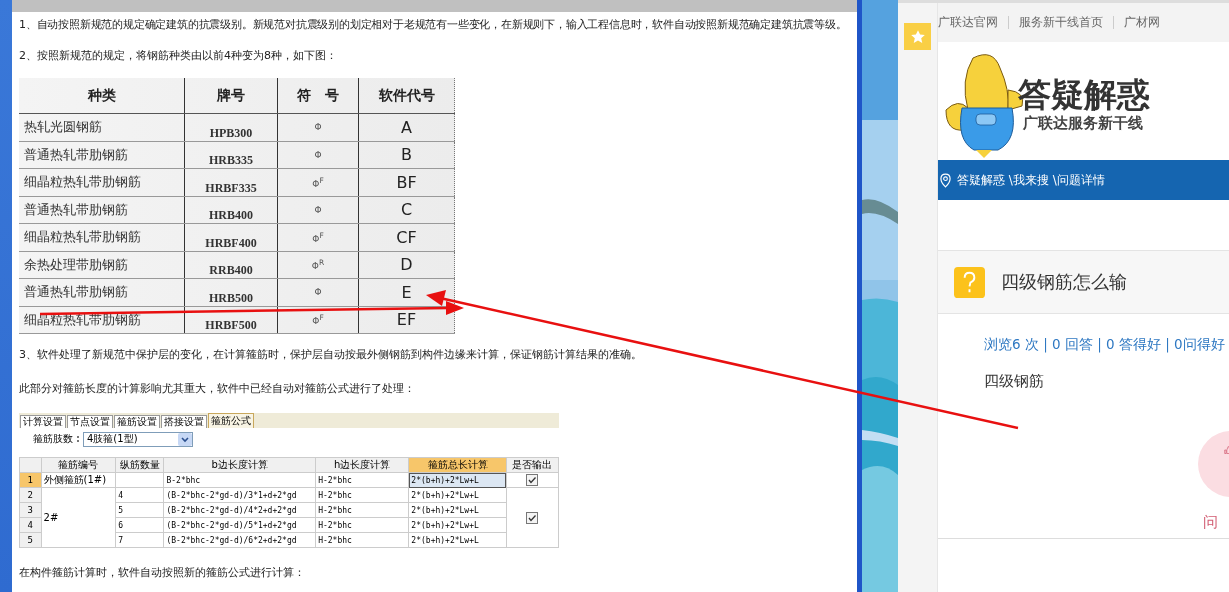 Image resolution: width=1229 pixels, height=592 pixels. What do you see at coordinates (1031, 180) in the screenshot?
I see `breadcrumb: 答疑解惑 \我来搜 \问题详情` at bounding box center [1031, 180].